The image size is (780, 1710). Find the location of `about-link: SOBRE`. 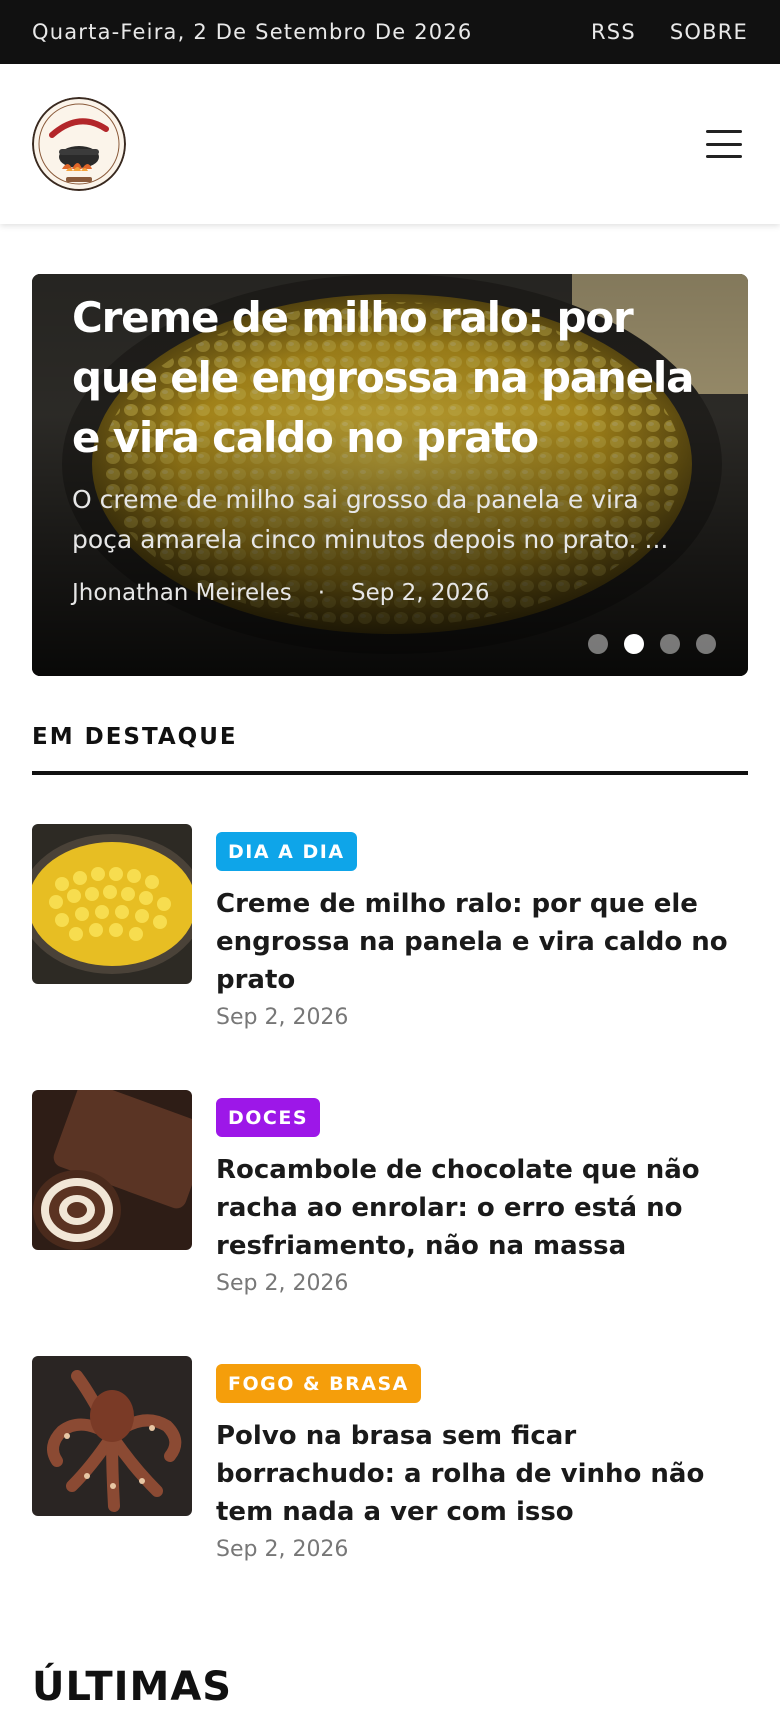

about-link: SOBRE is located at coordinates (709, 32).